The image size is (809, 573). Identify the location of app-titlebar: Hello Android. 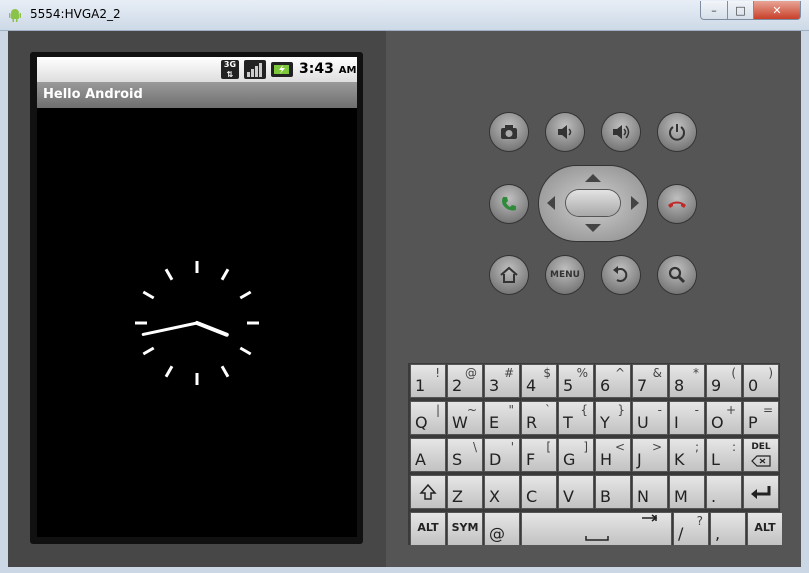
(197, 95).